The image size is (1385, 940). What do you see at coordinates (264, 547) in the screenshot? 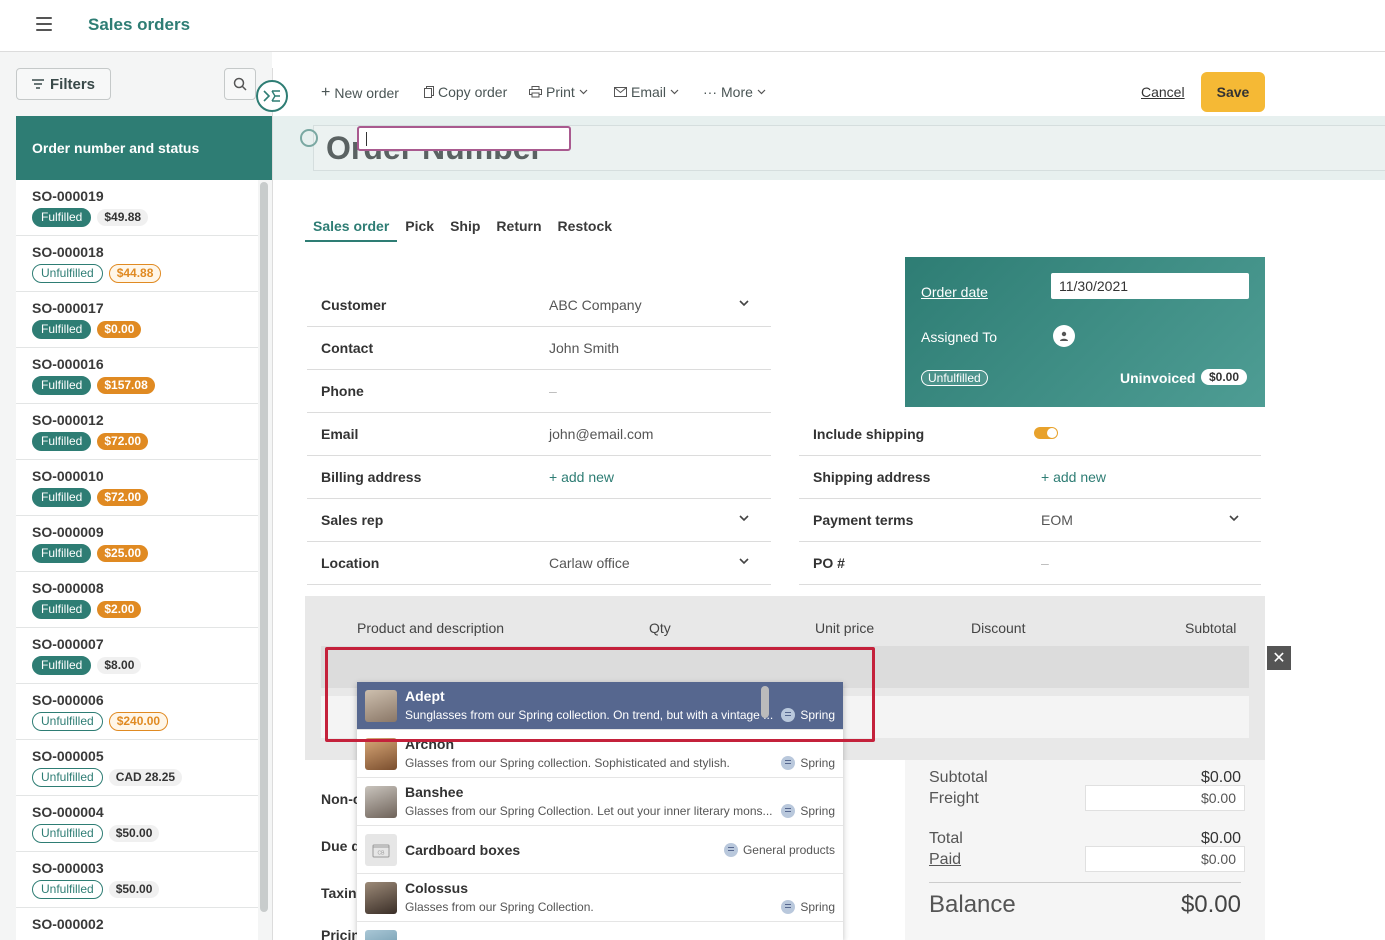
I see `order-list-scrollbar` at bounding box center [264, 547].